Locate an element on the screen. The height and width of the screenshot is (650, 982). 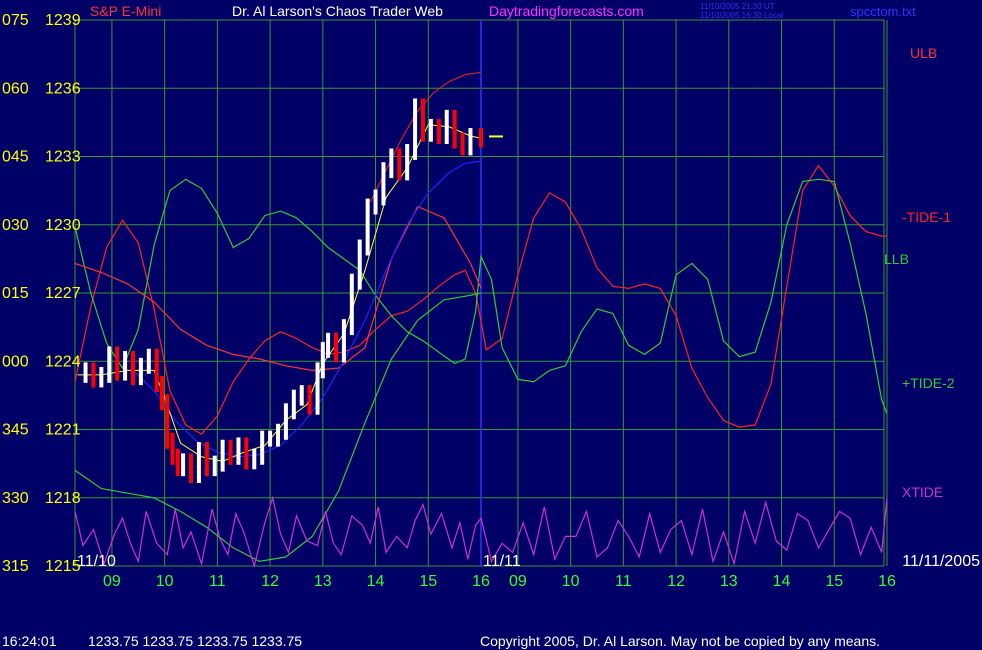
y-tick-degree: 330 is located at coordinates (15, 498).